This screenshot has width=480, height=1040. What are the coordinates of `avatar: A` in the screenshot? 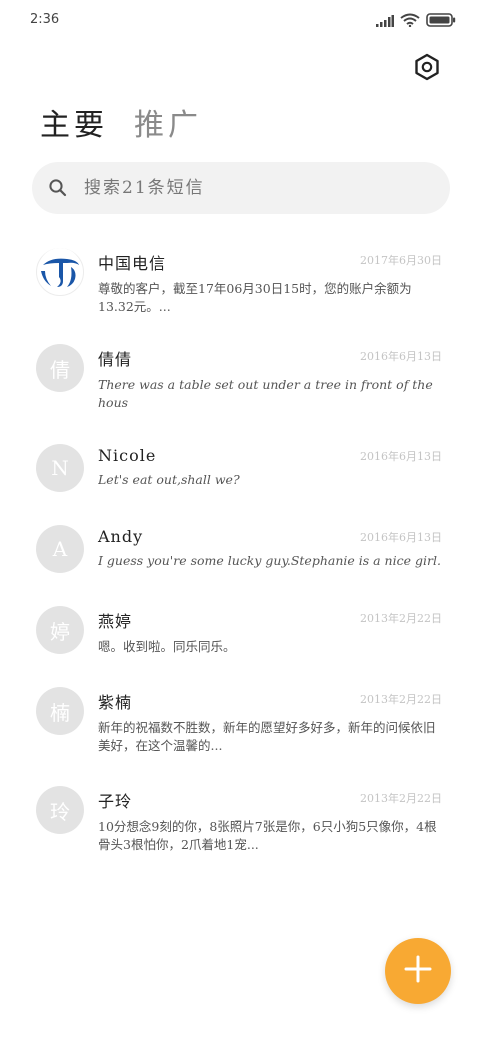 It's located at (60, 549).